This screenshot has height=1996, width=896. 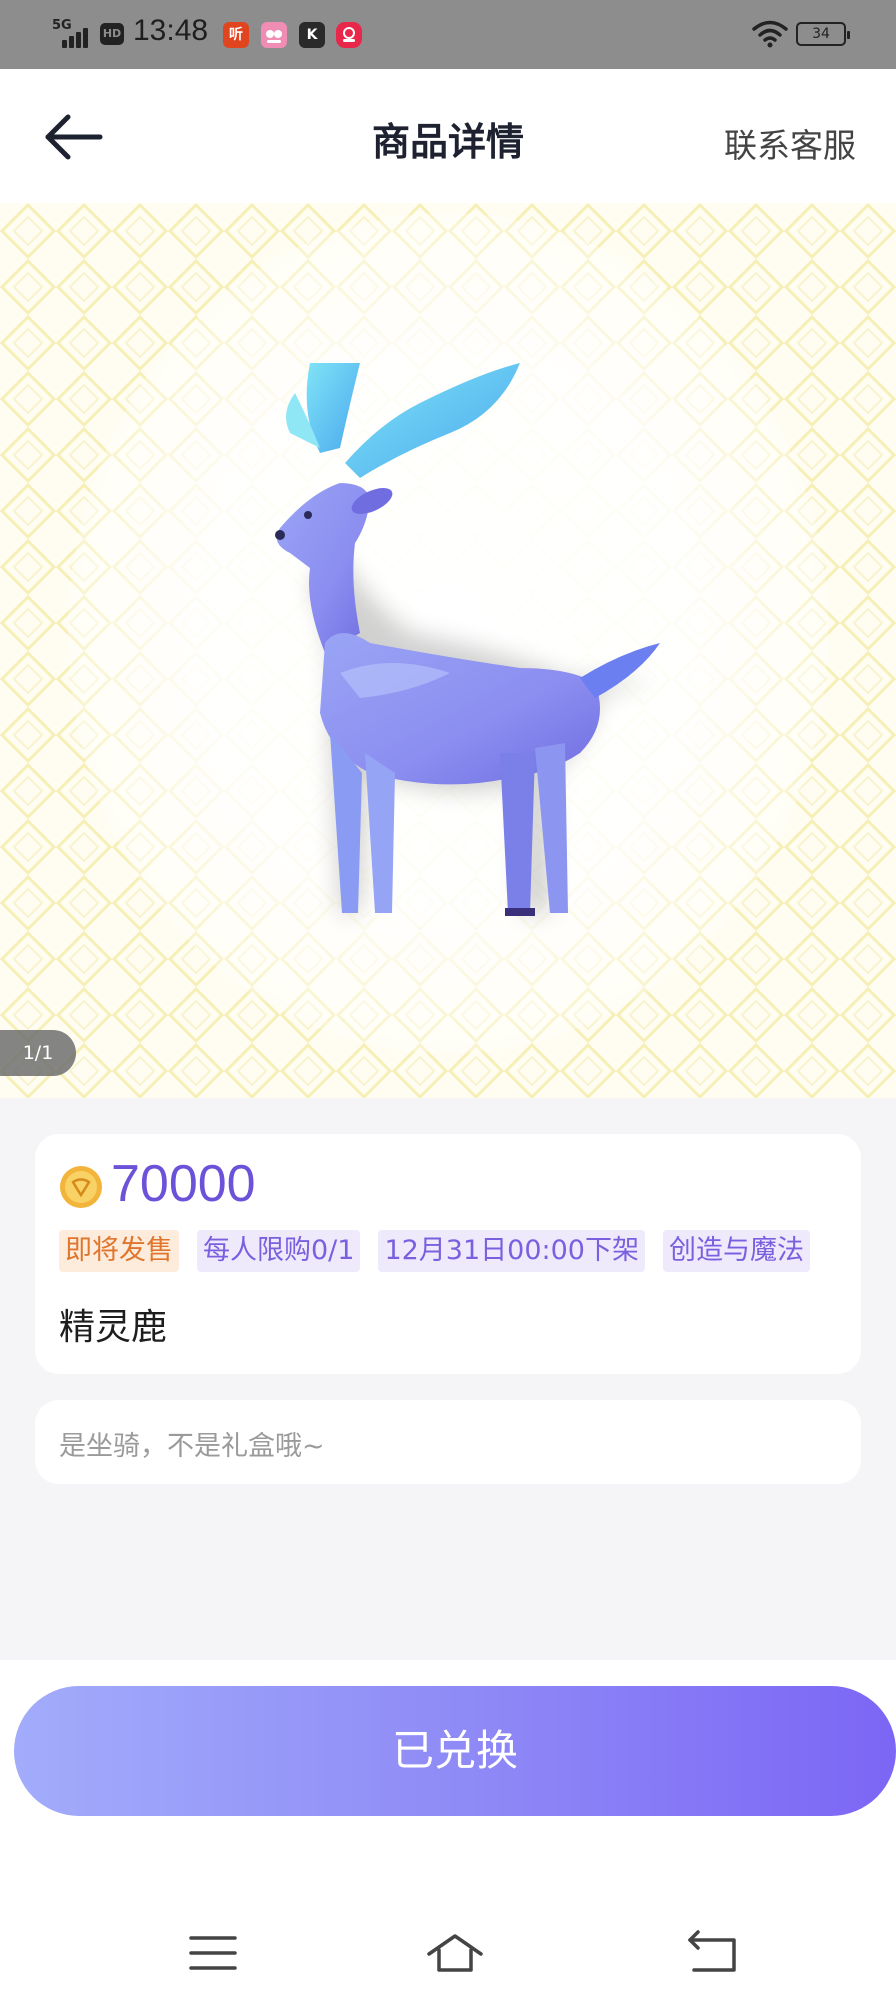 What do you see at coordinates (236, 35) in the screenshot?
I see `listen-app-icon: 听` at bounding box center [236, 35].